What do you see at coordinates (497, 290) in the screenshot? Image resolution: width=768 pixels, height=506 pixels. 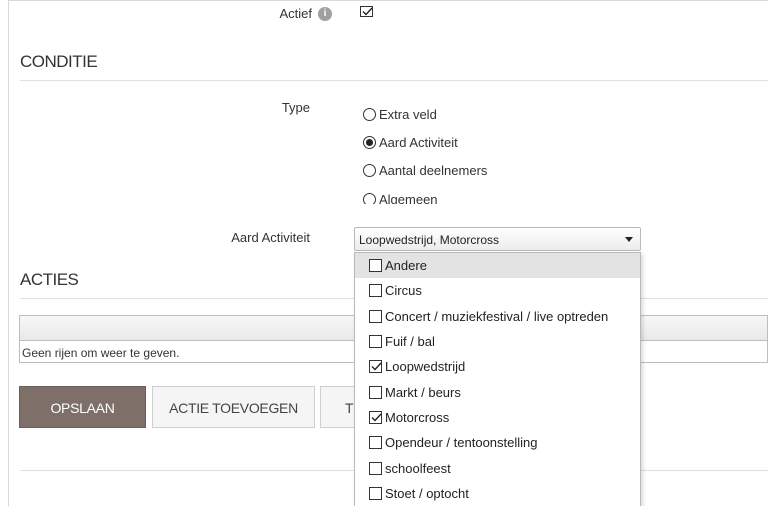 I see `dropdown-item-circus: Circus` at bounding box center [497, 290].